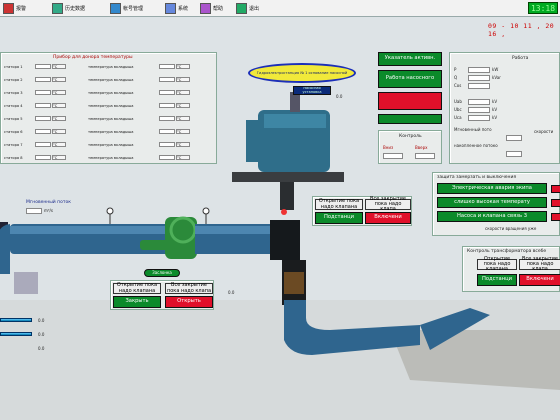  What do you see at coordinates (388, 218) in the screenshot?
I see `mid-on-button: Включени` at bounding box center [388, 218].